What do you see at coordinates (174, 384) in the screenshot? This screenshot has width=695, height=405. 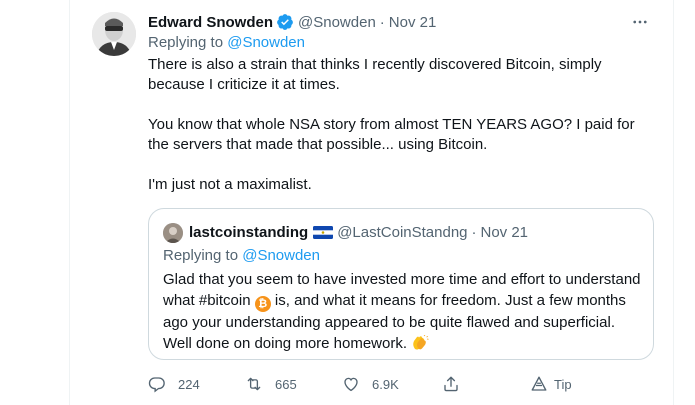 I see `reply-button: 224` at bounding box center [174, 384].